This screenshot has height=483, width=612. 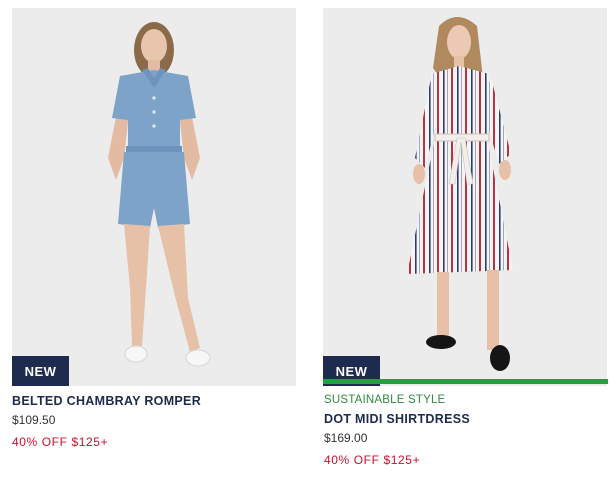 I want to click on sustainable-style-bar, so click(x=465, y=381).